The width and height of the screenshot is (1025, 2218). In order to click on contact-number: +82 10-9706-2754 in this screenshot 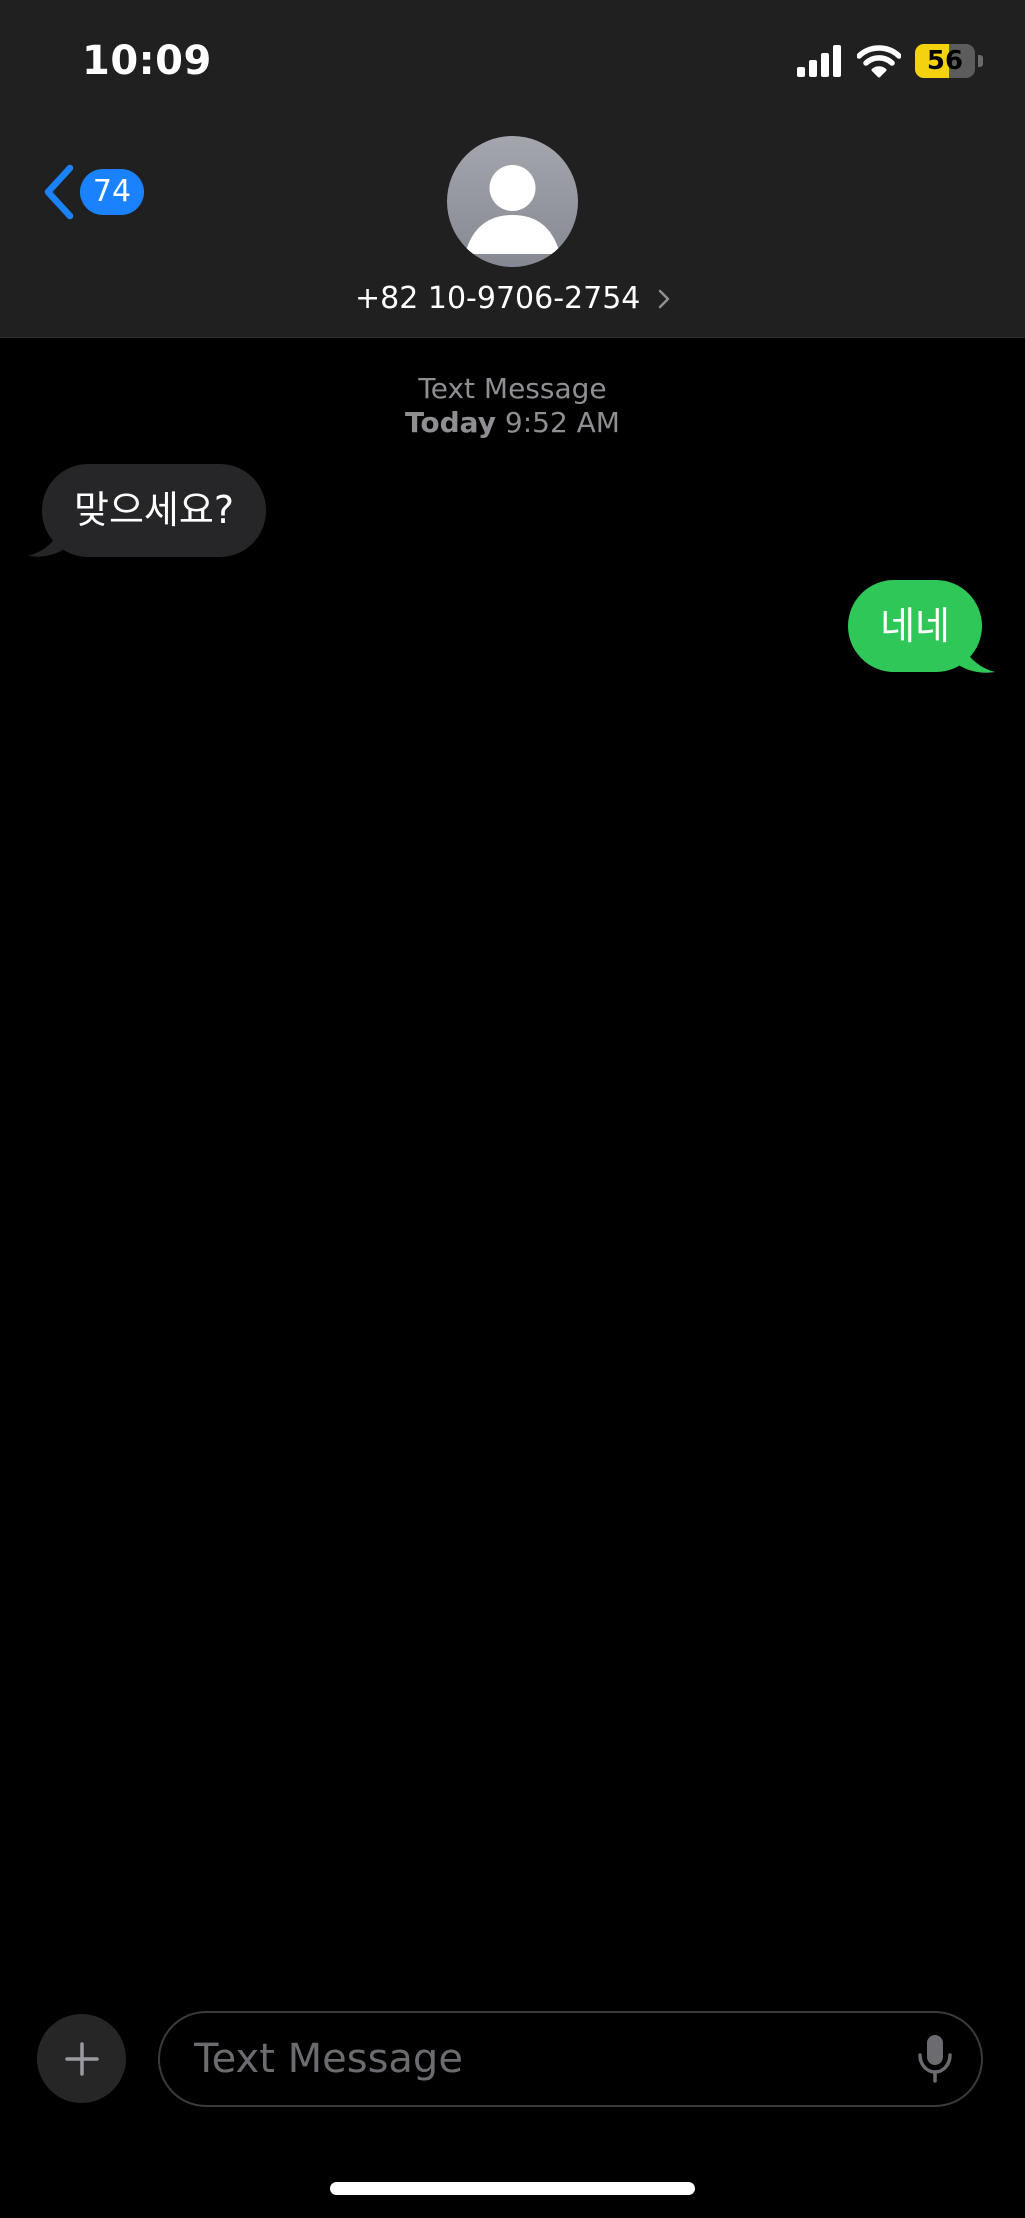, I will do `click(498, 298)`.